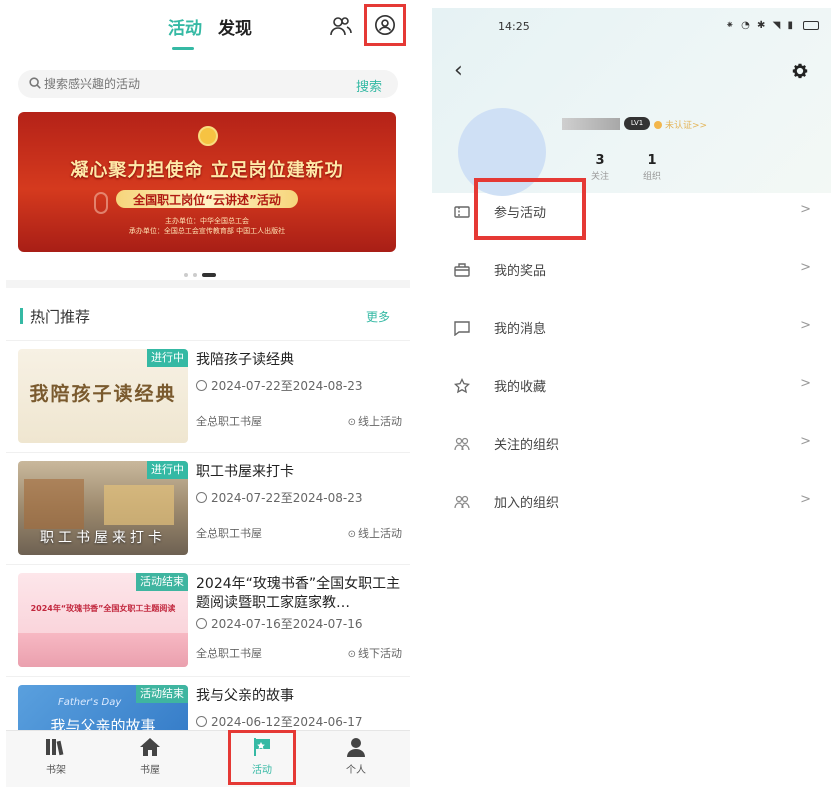 This screenshot has width=831, height=787. What do you see at coordinates (55, 747) in the screenshot?
I see `bookshelf-icon` at bounding box center [55, 747].